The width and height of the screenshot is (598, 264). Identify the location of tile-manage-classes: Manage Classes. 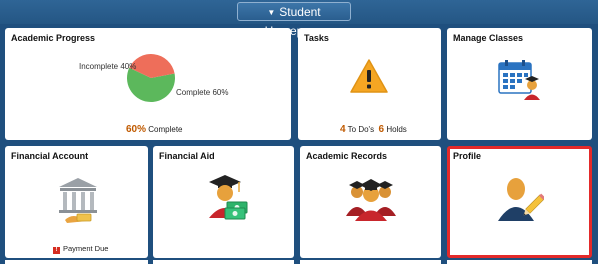
(519, 84).